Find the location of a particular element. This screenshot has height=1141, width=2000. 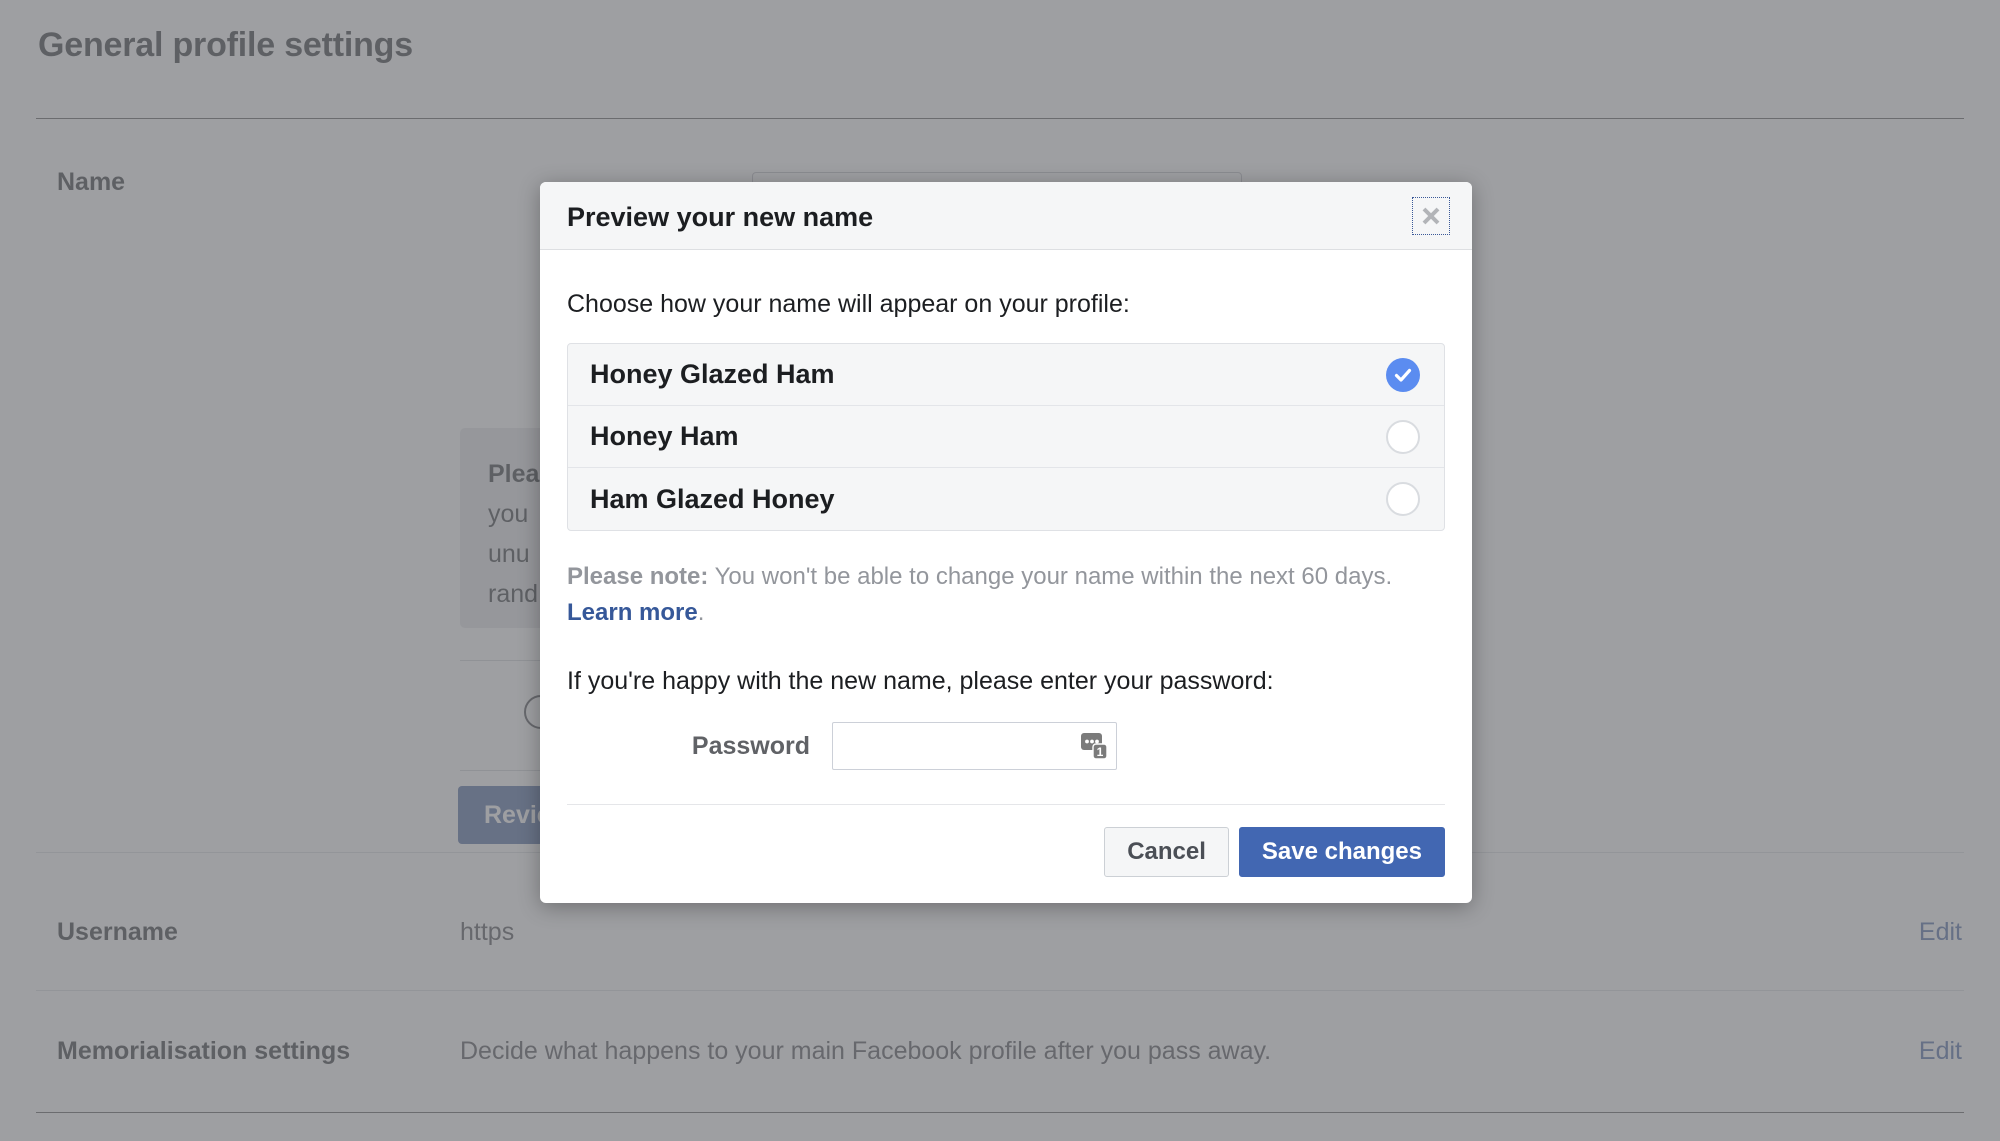

svg-text: 1 is located at coordinates (1100, 752).